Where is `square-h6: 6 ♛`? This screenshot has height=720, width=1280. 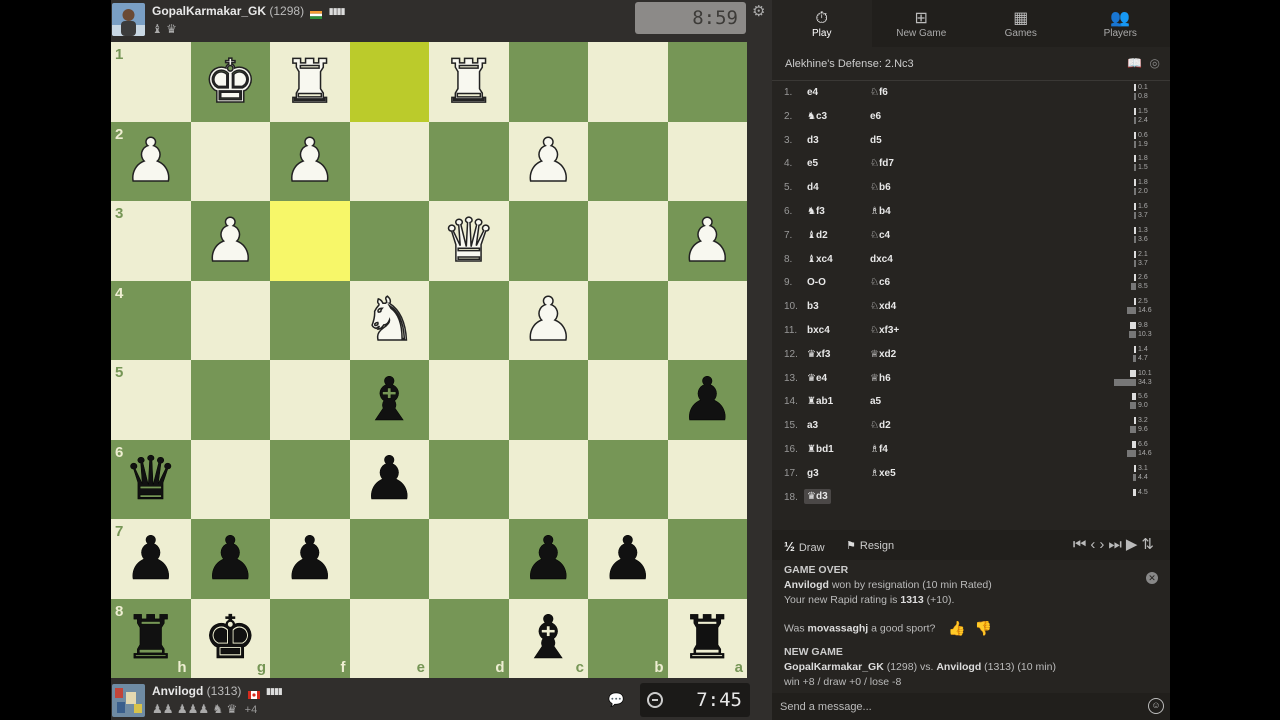
square-h6: 6 ♛ is located at coordinates (151, 479).